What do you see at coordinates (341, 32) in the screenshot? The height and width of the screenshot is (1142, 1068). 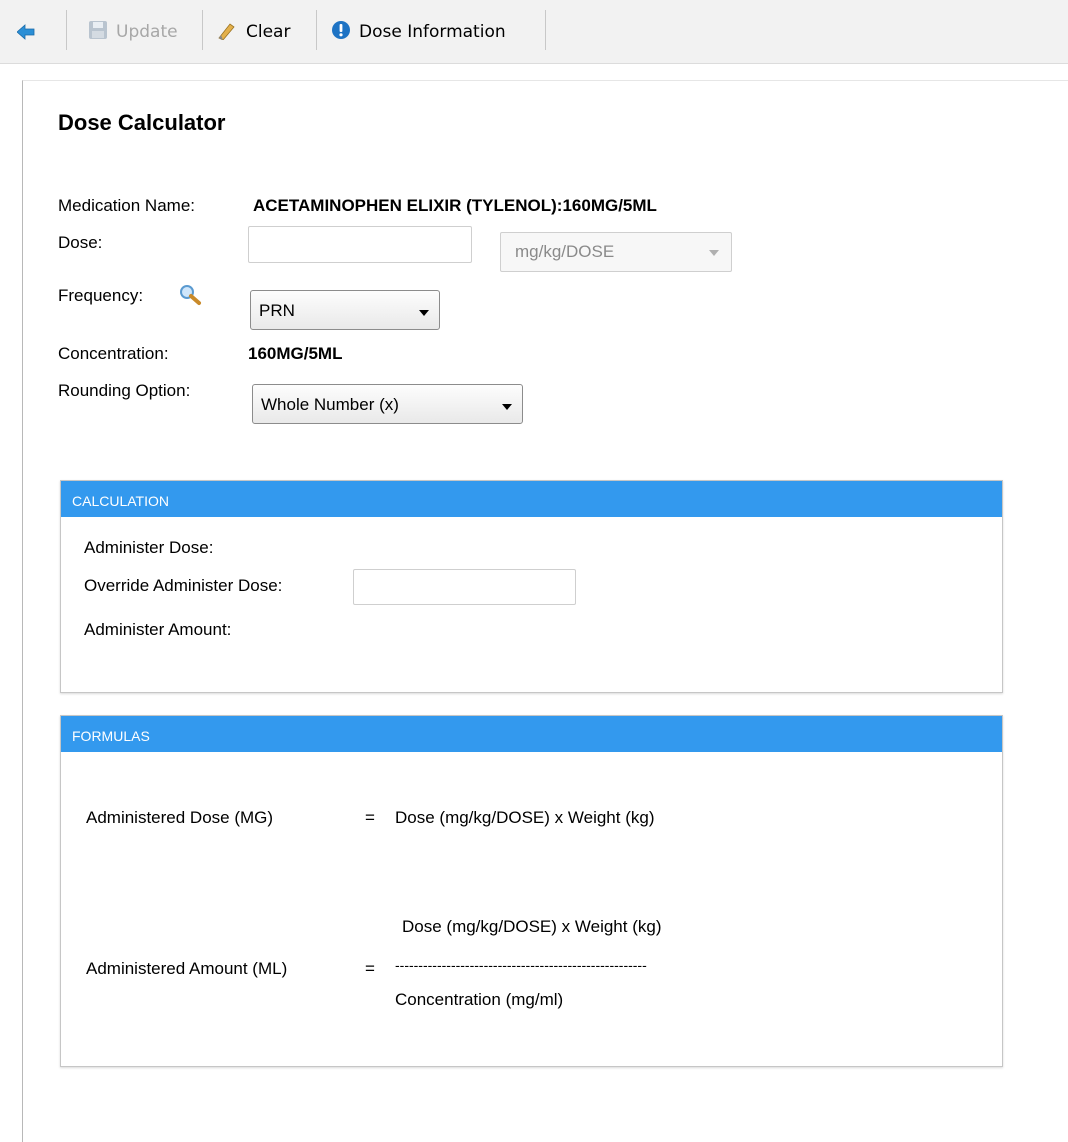 I see `info-icon` at bounding box center [341, 32].